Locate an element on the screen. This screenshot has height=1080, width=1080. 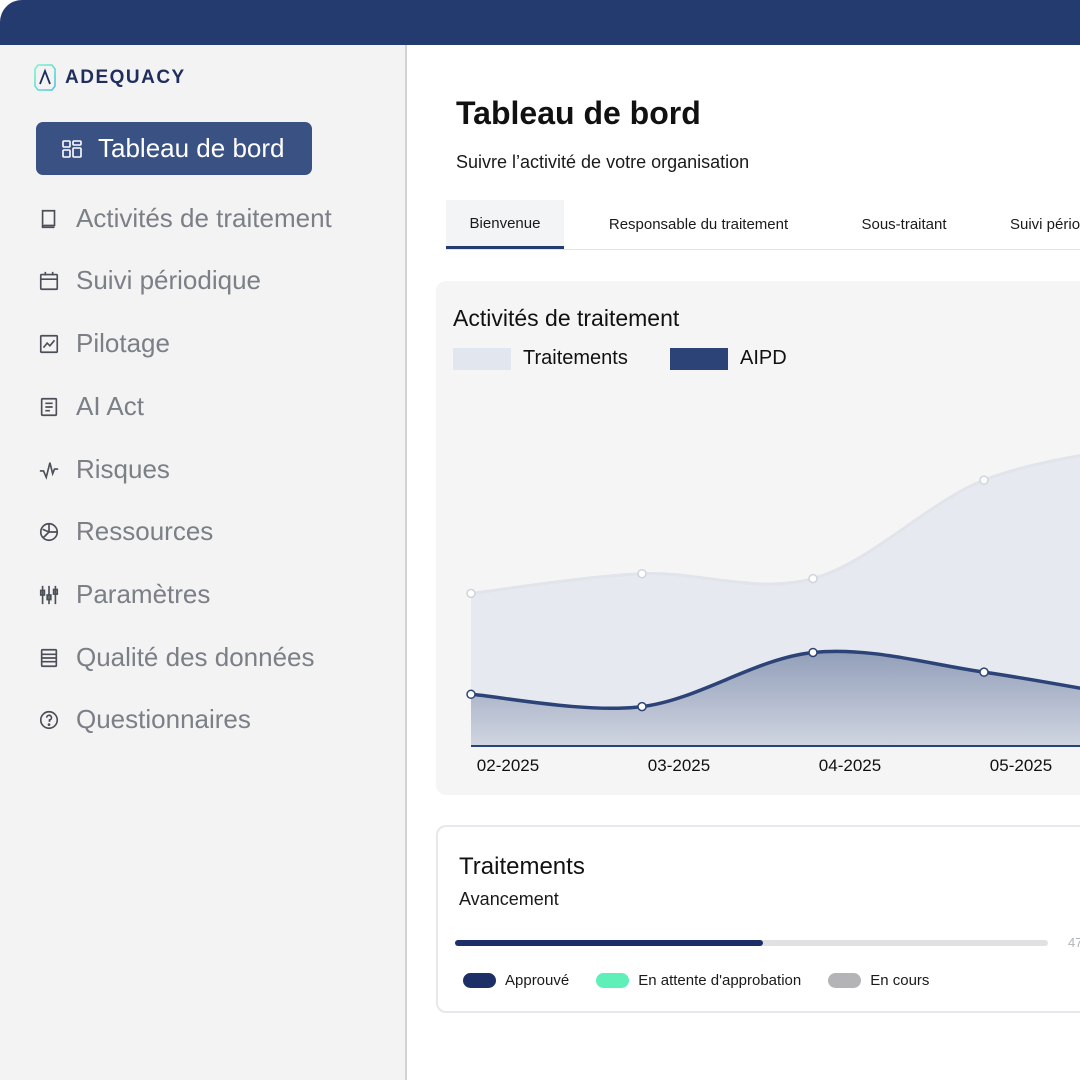
status-approuve: Approuvé is located at coordinates (516, 980).